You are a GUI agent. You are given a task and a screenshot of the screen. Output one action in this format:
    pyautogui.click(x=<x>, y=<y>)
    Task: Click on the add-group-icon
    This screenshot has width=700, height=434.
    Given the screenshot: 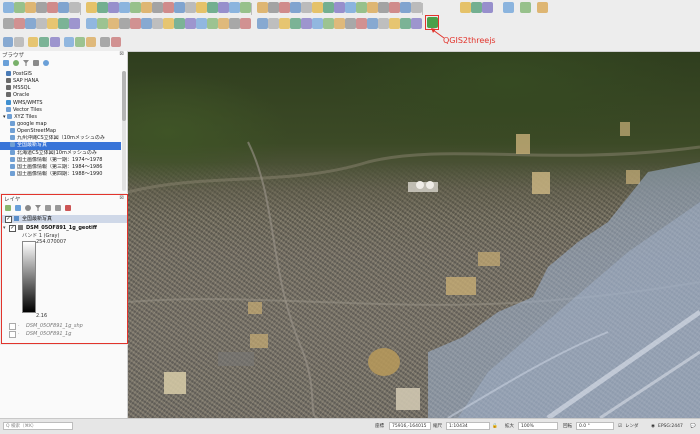 What is the action you would take?
    pyautogui.click(x=18, y=208)
    